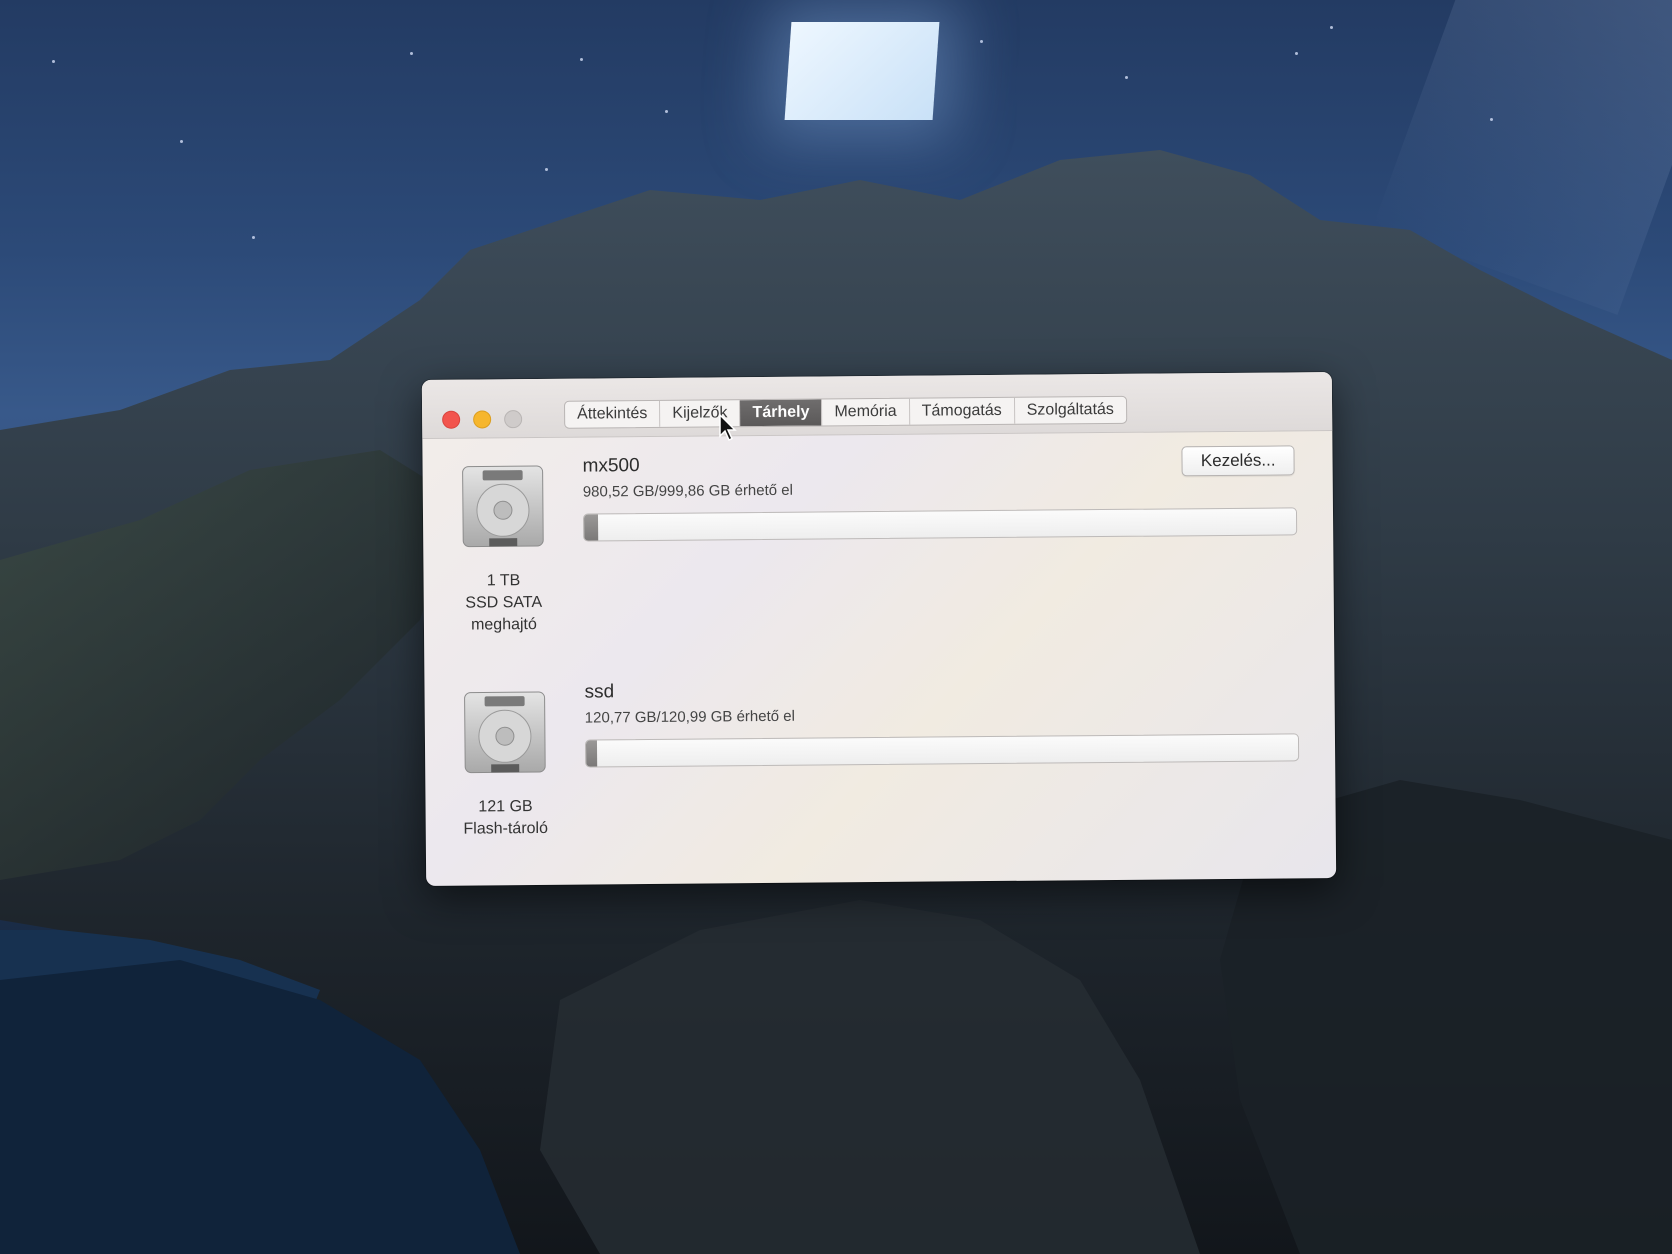  I want to click on drive-caption: 121 GB Flash-tároló, so click(505, 818).